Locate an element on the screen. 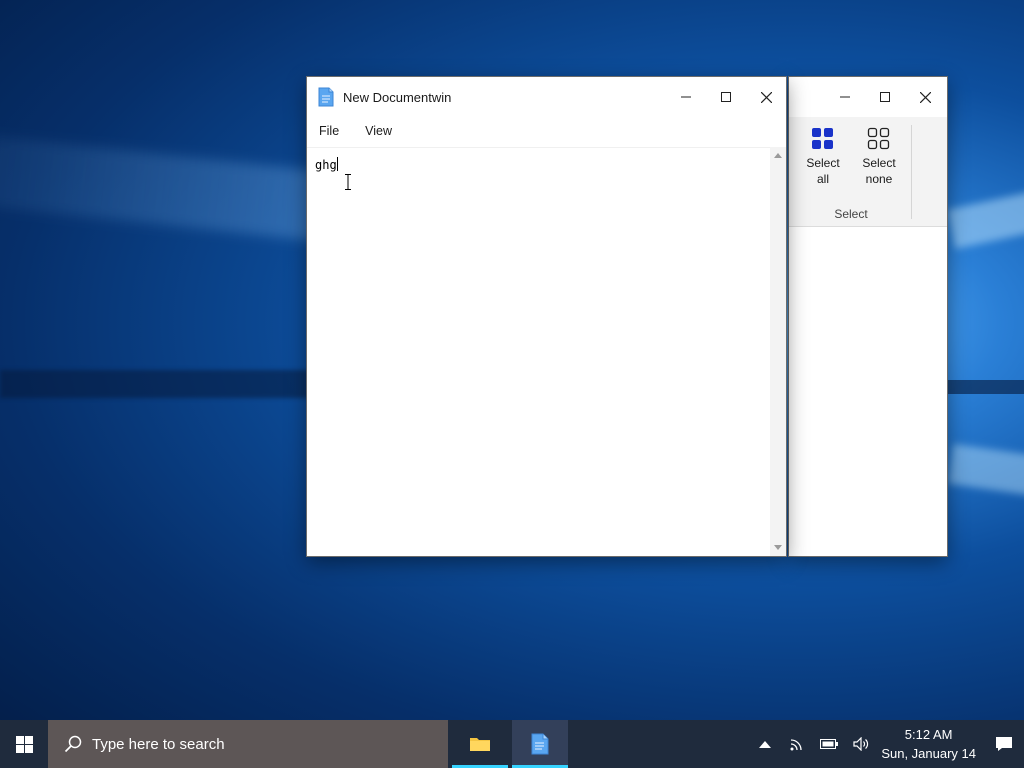 The height and width of the screenshot is (768, 1024). editor-text: ghg is located at coordinates (326, 165).